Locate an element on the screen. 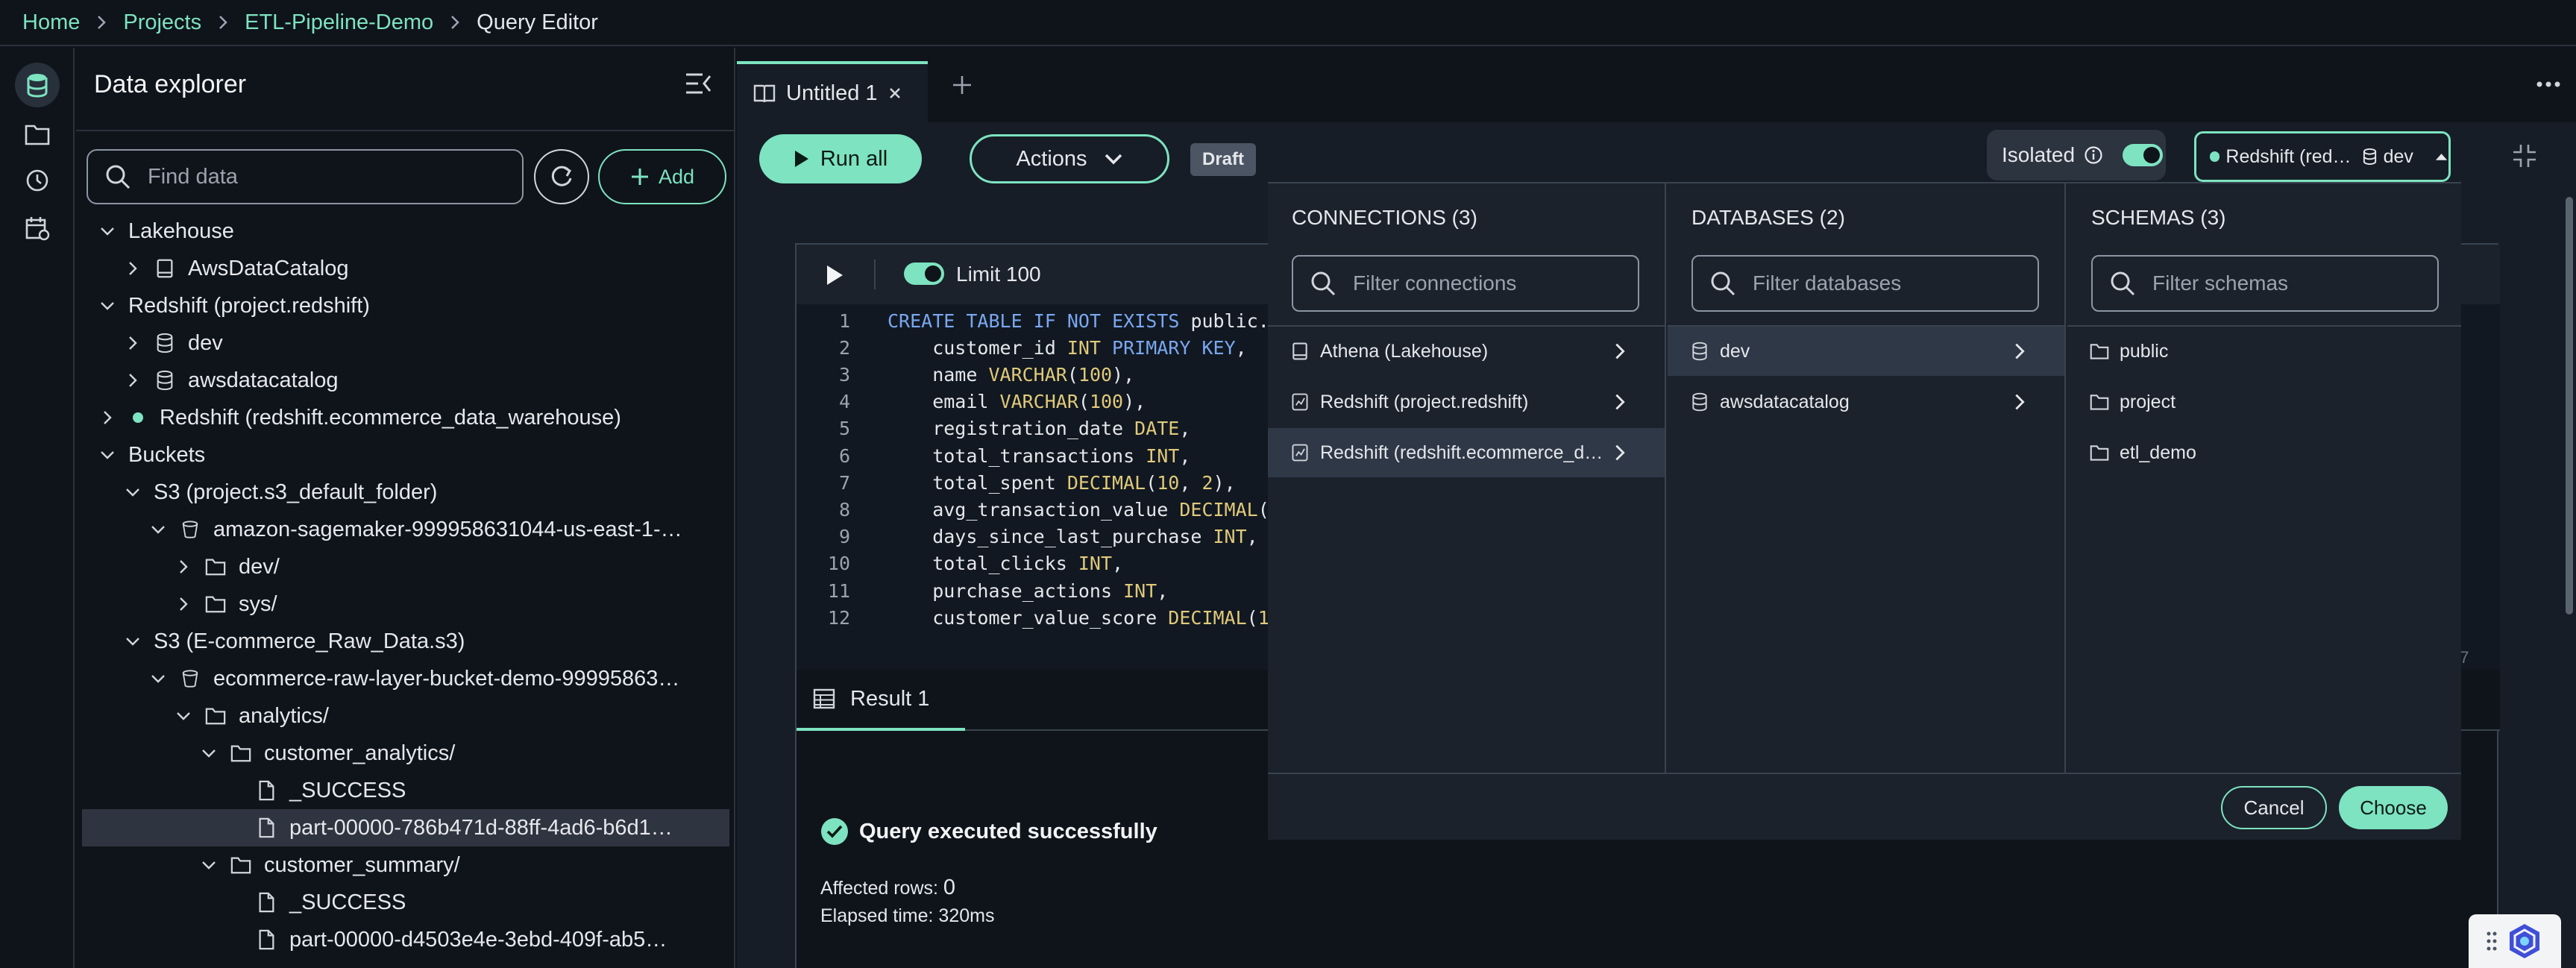 This screenshot has height=968, width=2576. tree-item: dev/ is located at coordinates (405, 566).